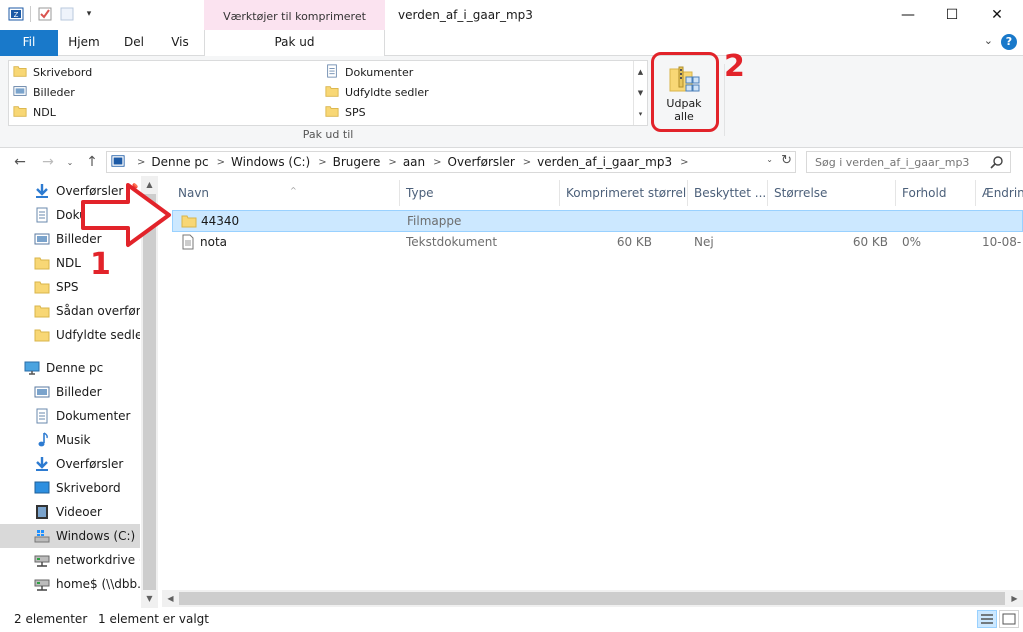  Describe the element at coordinates (89, 14) in the screenshot. I see `customize-toolbar-icon: ▾` at that location.